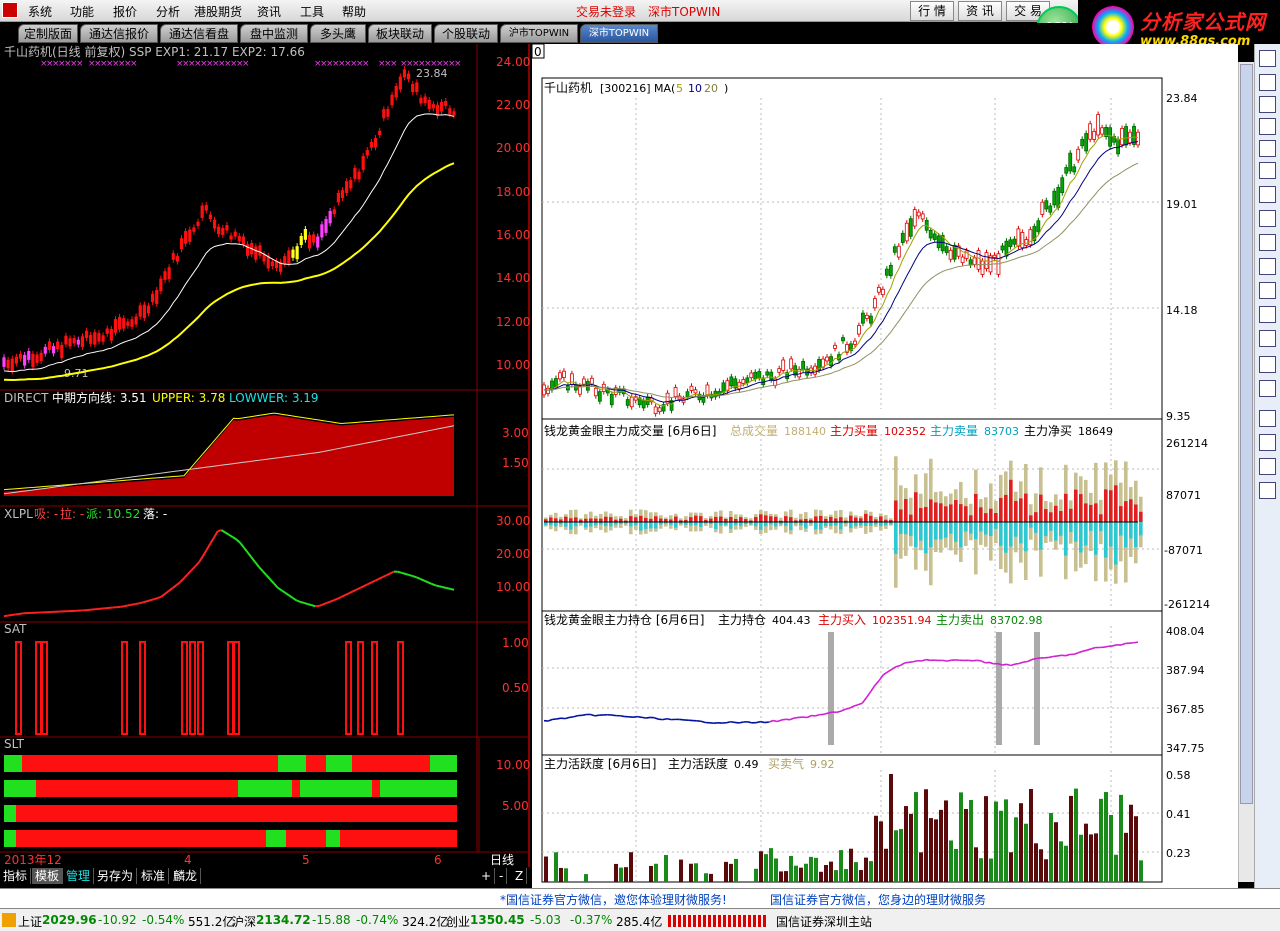 The width and height of the screenshot is (1280, 931). What do you see at coordinates (48, 876) in the screenshot?
I see `btab-template: 模板` at bounding box center [48, 876].